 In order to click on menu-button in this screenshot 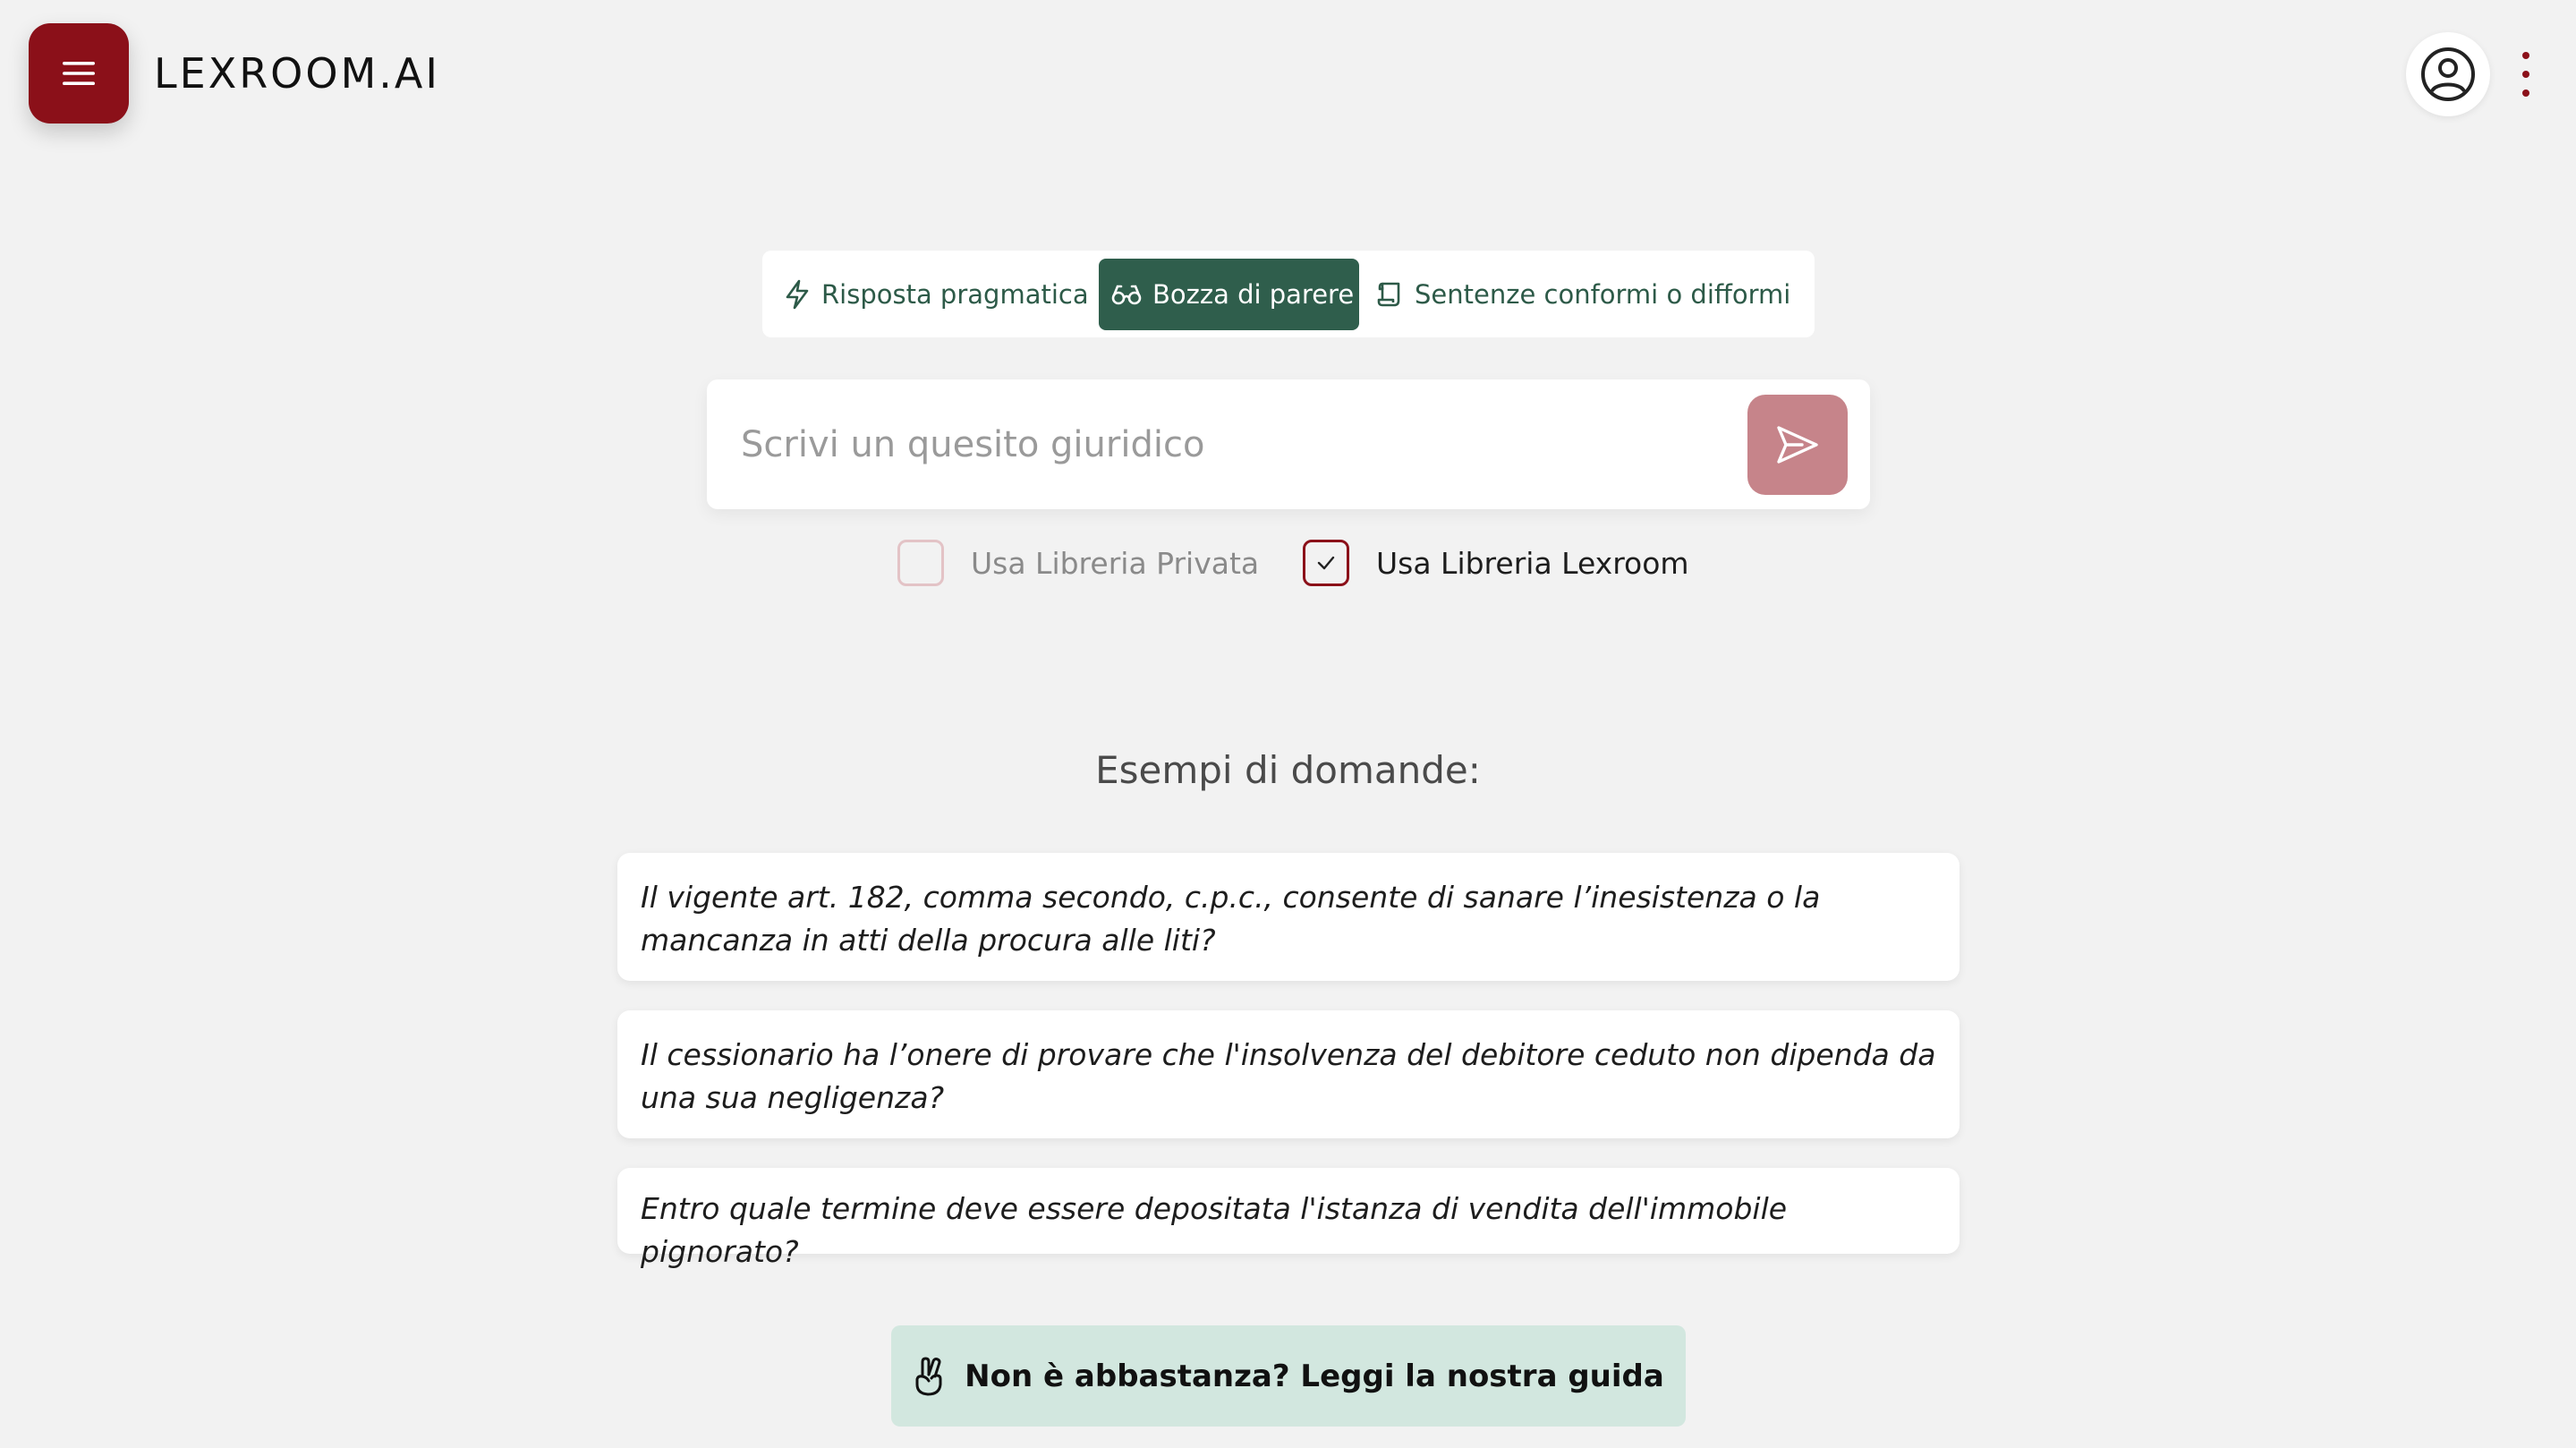, I will do `click(79, 73)`.